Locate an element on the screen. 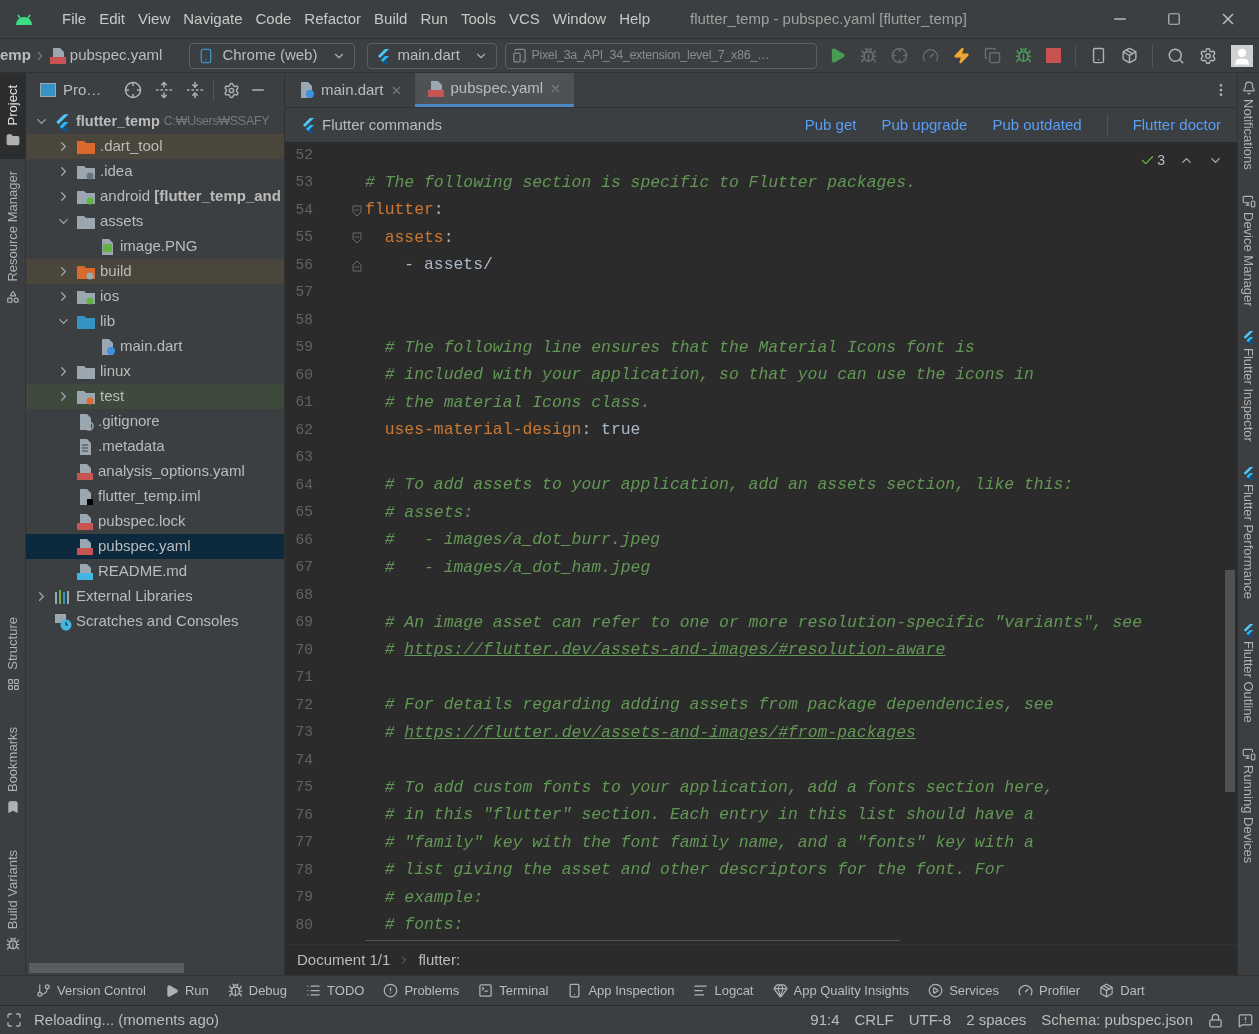  command-link: Flutter doctor is located at coordinates (1176, 125).